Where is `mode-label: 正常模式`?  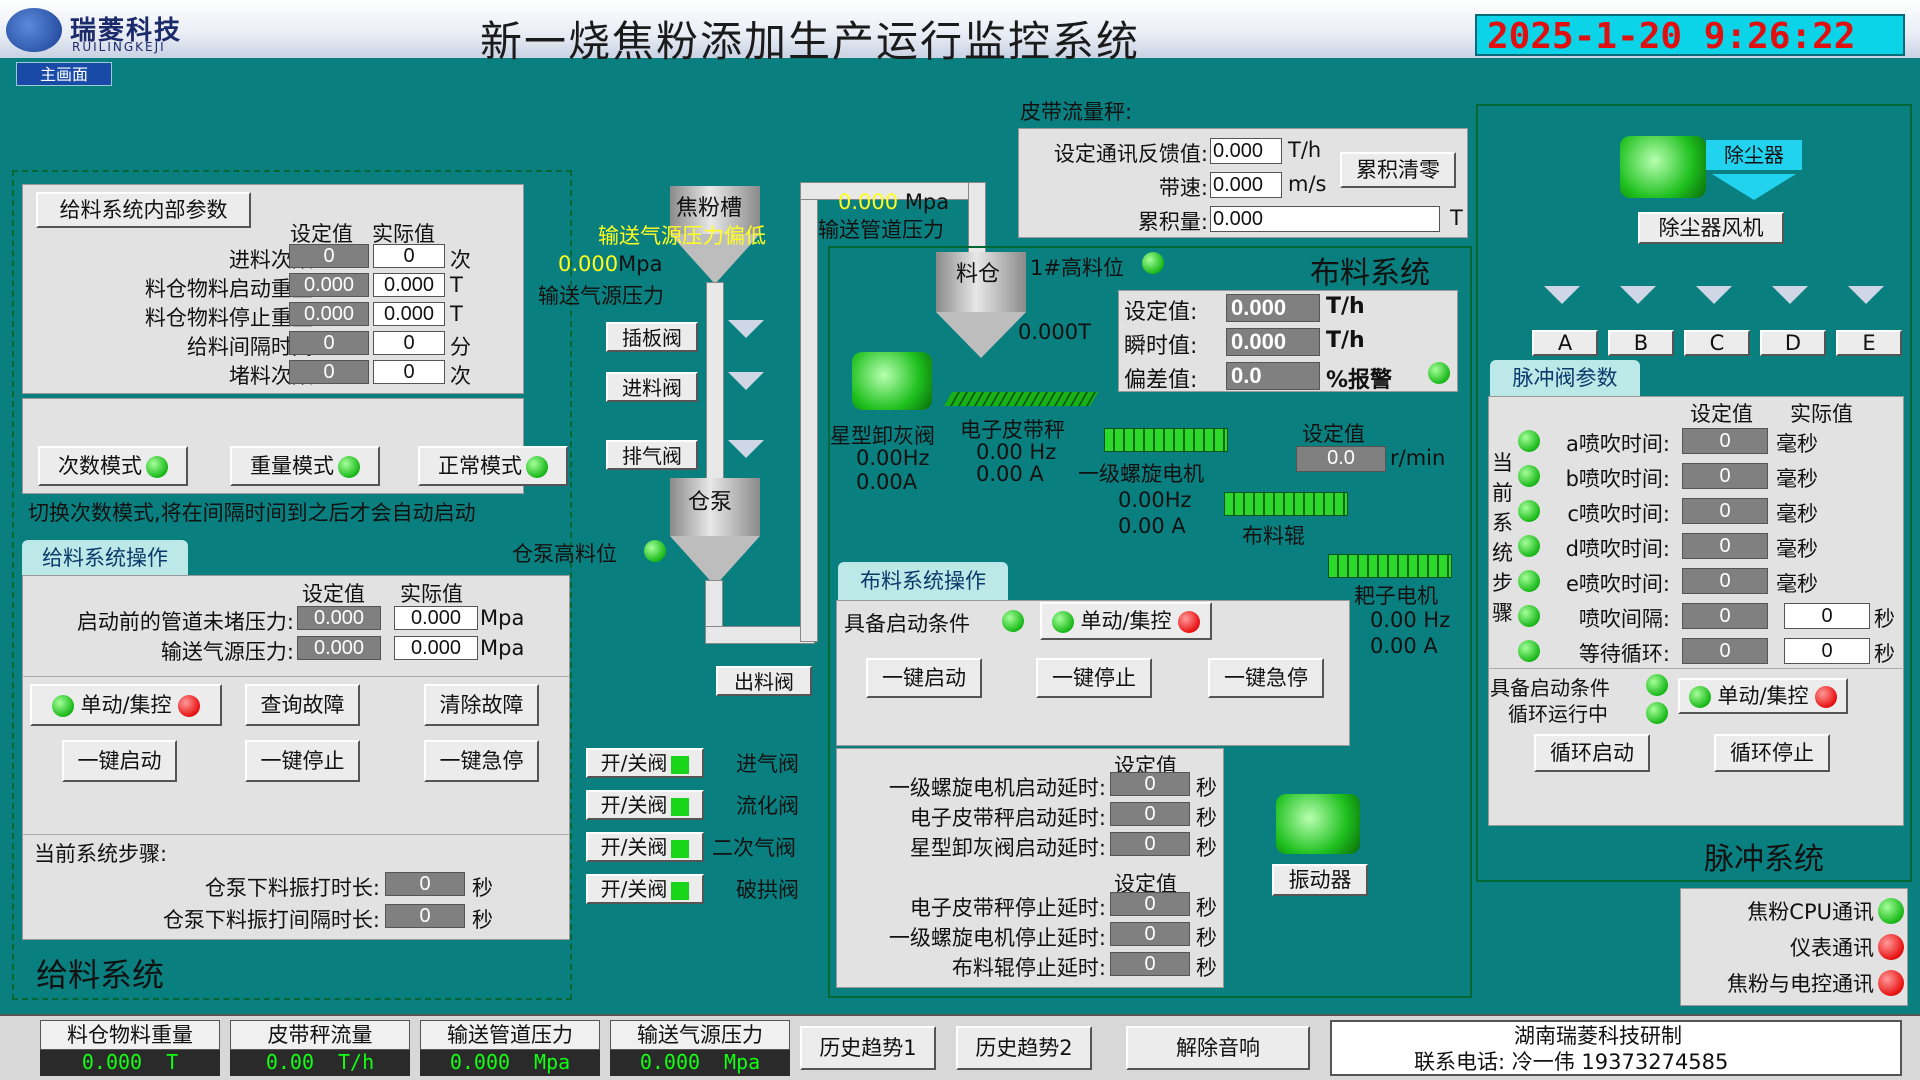
mode-label: 正常模式 is located at coordinates (480, 466).